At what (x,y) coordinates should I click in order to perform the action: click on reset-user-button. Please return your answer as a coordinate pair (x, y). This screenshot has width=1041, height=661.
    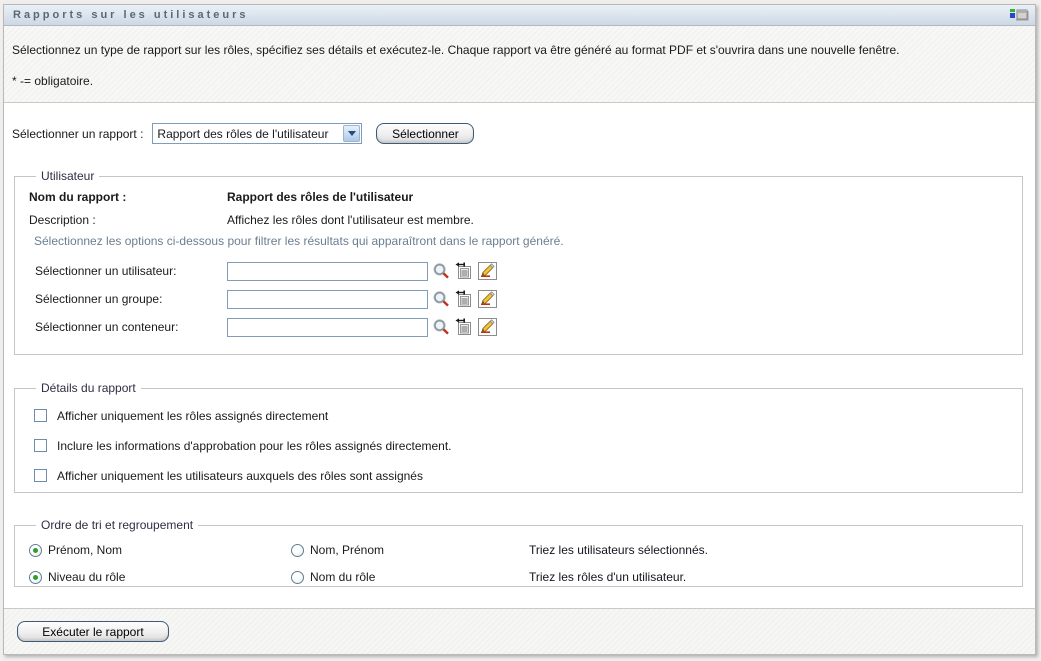
    Looking at the image, I should click on (487, 271).